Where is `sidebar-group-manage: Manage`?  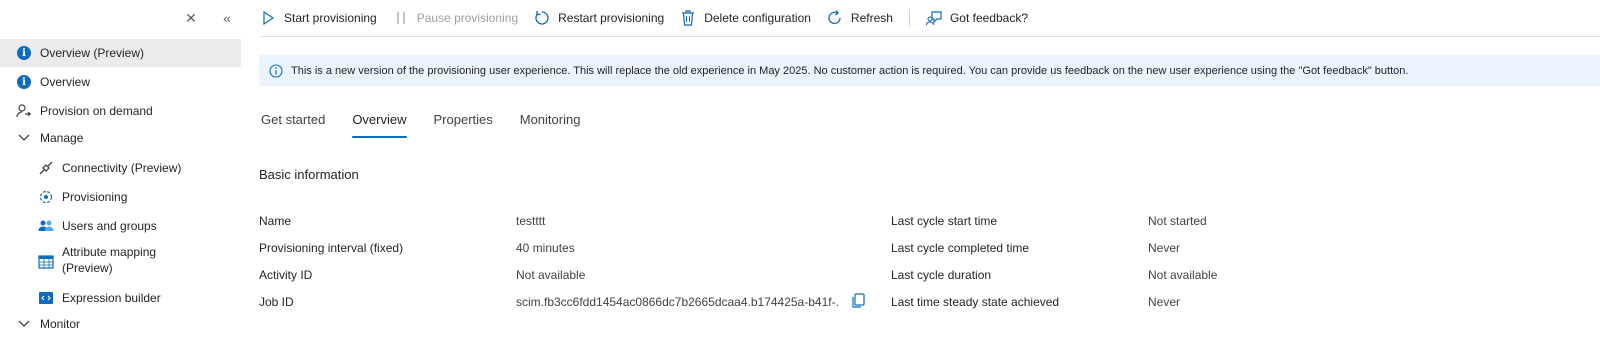 sidebar-group-manage: Manage is located at coordinates (120, 138).